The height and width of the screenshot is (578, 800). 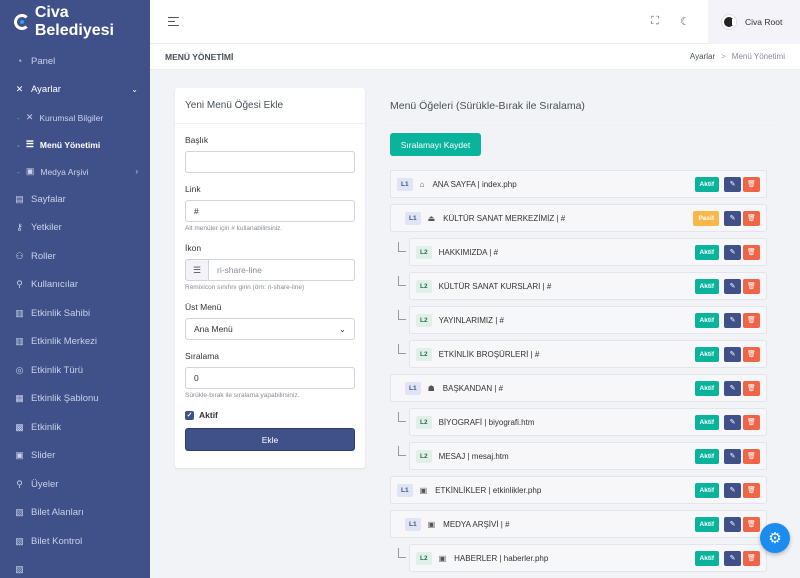 I want to click on dash-icon: -, so click(x=18, y=171).